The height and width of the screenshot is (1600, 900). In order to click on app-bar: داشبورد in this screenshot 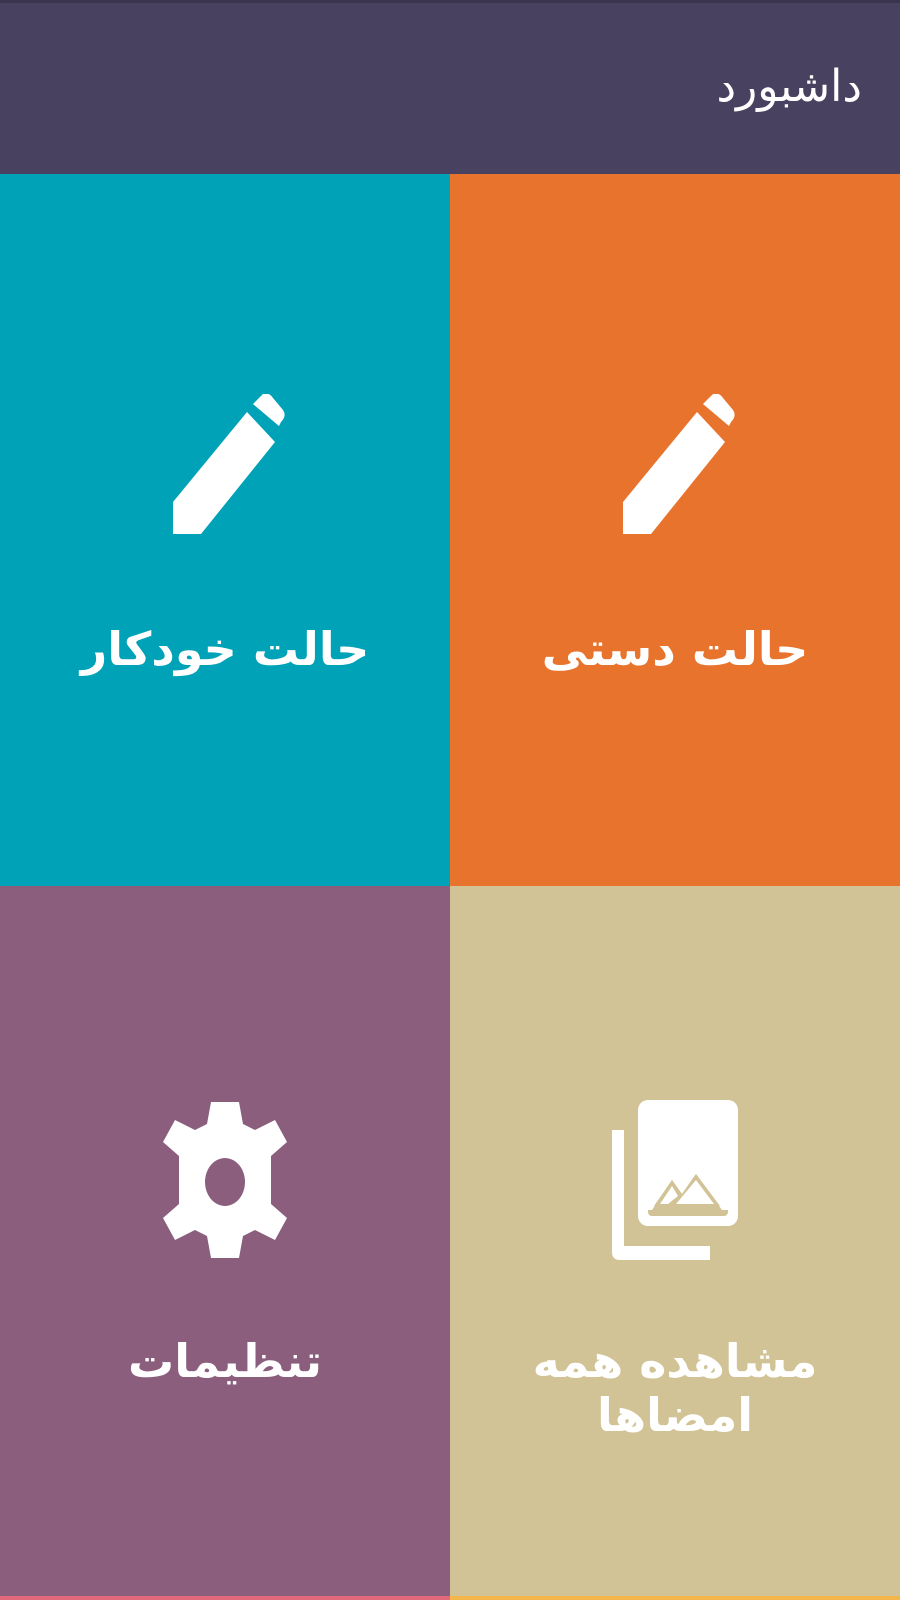, I will do `click(450, 87)`.